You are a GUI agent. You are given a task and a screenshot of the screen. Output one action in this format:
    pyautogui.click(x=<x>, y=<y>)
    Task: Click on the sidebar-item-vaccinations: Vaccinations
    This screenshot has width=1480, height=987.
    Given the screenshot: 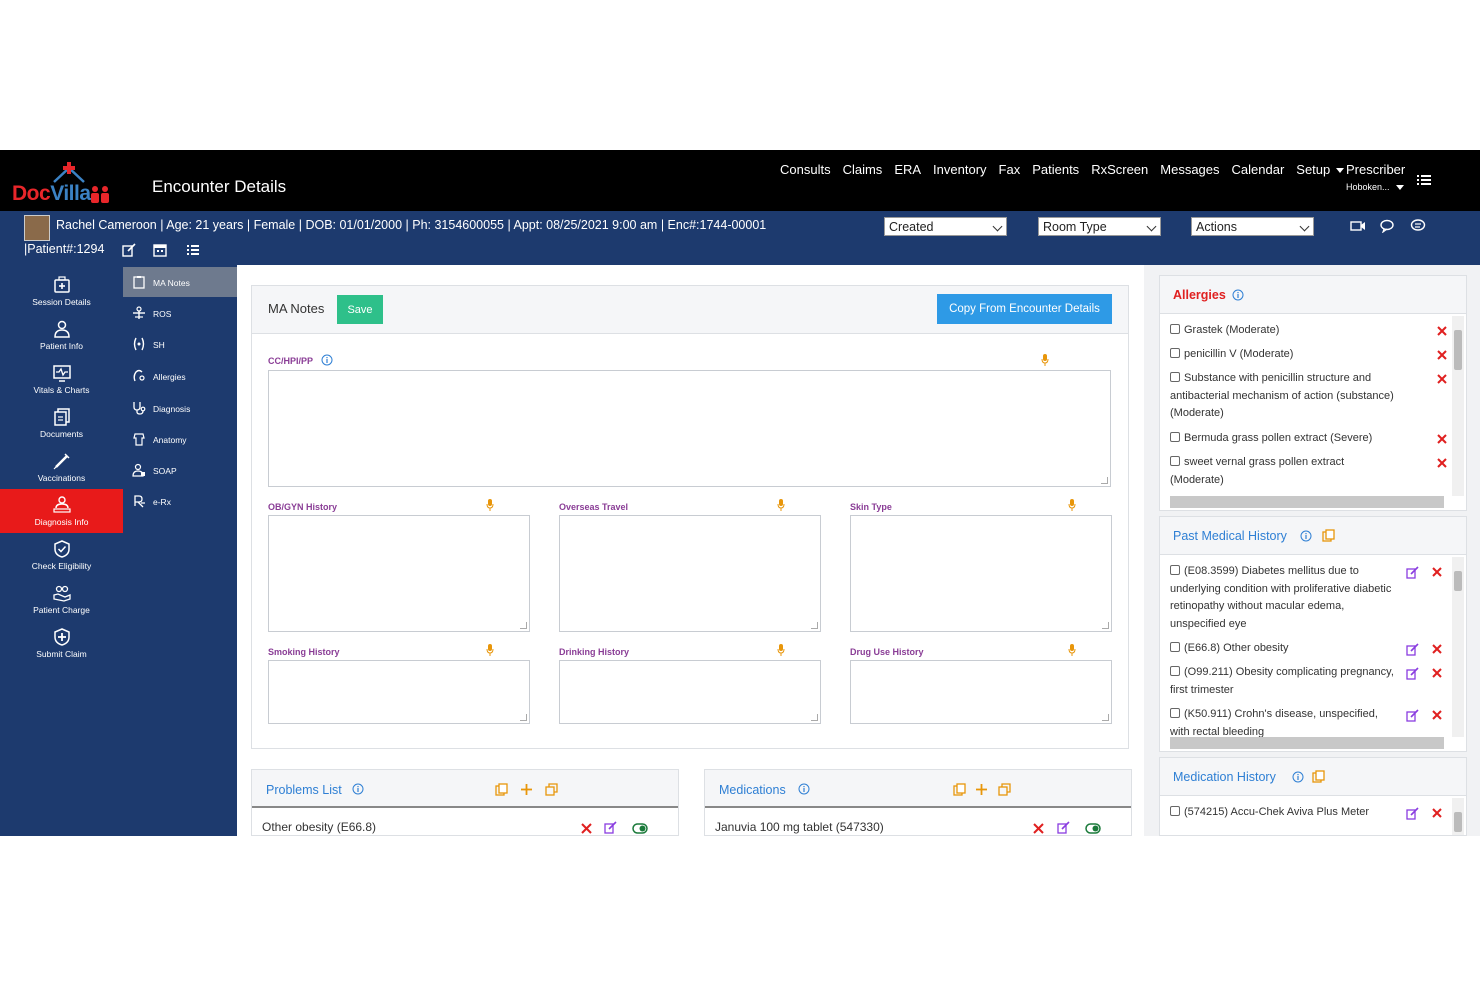 What is the action you would take?
    pyautogui.click(x=61, y=467)
    